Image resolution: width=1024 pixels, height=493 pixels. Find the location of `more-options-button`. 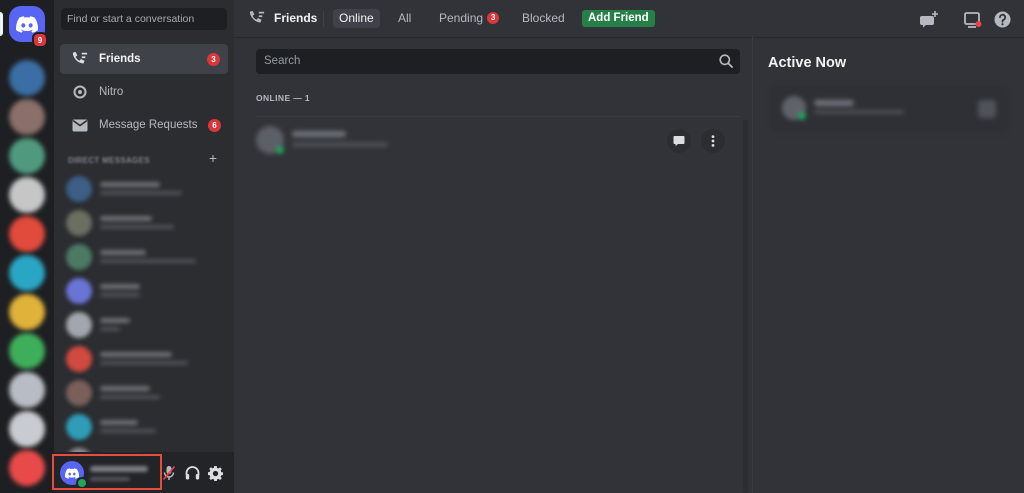

more-options-button is located at coordinates (713, 141).